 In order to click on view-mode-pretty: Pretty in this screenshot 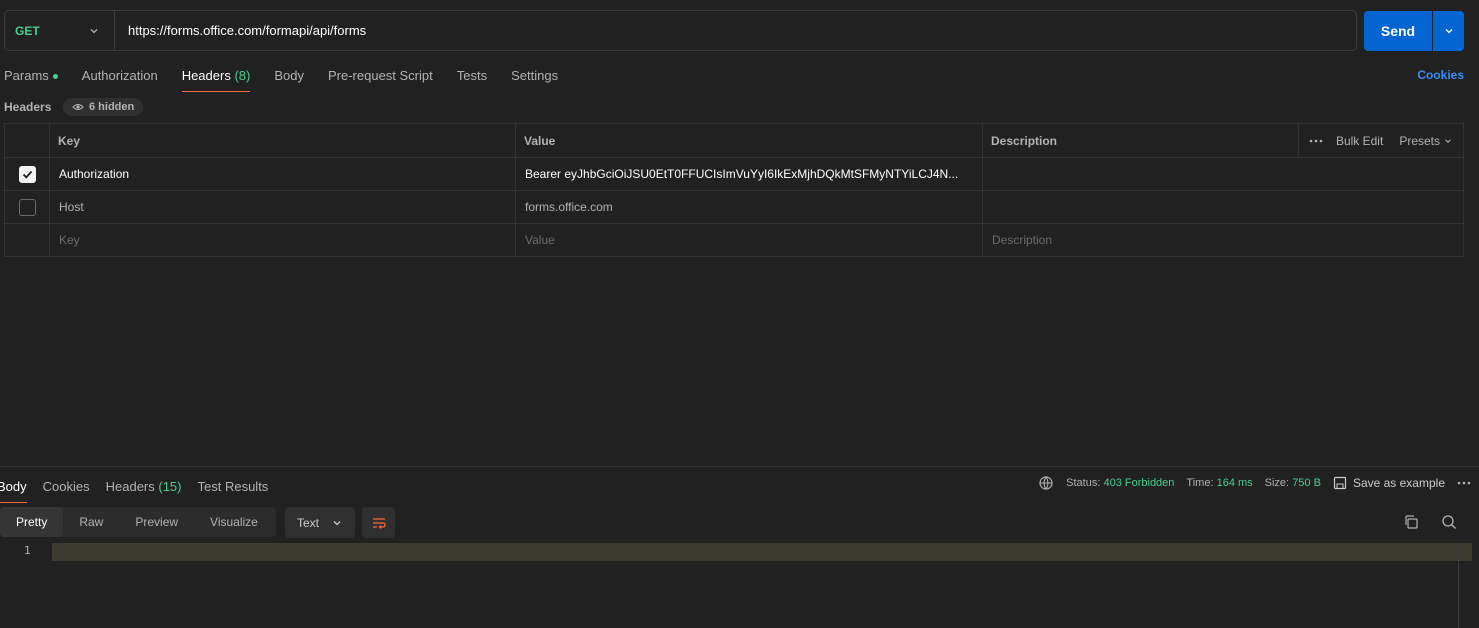, I will do `click(32, 522)`.